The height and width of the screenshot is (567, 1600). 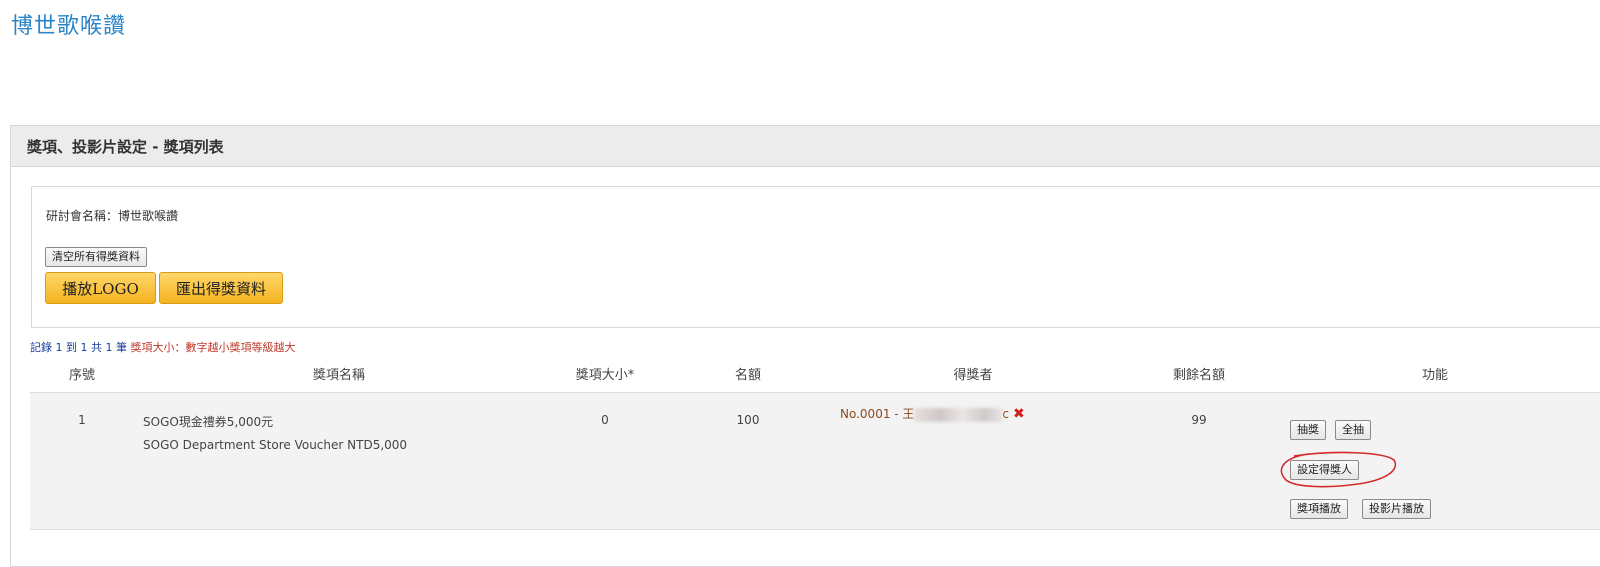 What do you see at coordinates (1199, 420) in the screenshot?
I see `remaining-quota: 99` at bounding box center [1199, 420].